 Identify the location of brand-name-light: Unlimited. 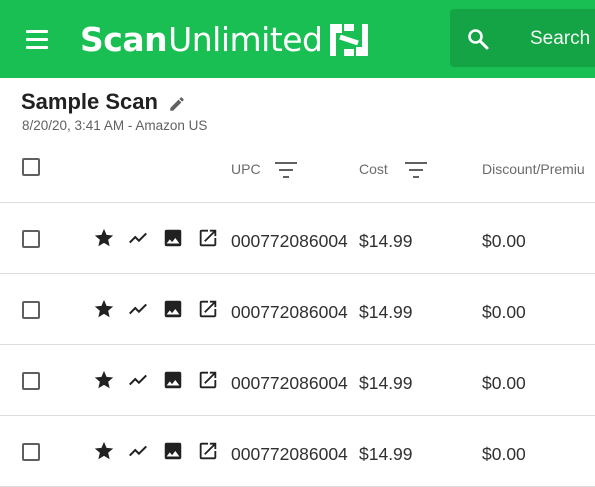
(245, 39).